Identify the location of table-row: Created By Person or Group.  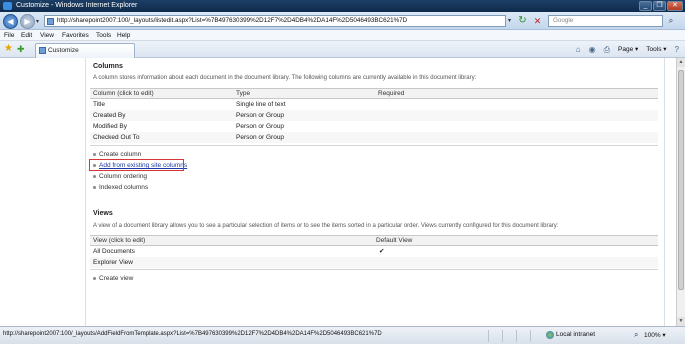
(374, 115).